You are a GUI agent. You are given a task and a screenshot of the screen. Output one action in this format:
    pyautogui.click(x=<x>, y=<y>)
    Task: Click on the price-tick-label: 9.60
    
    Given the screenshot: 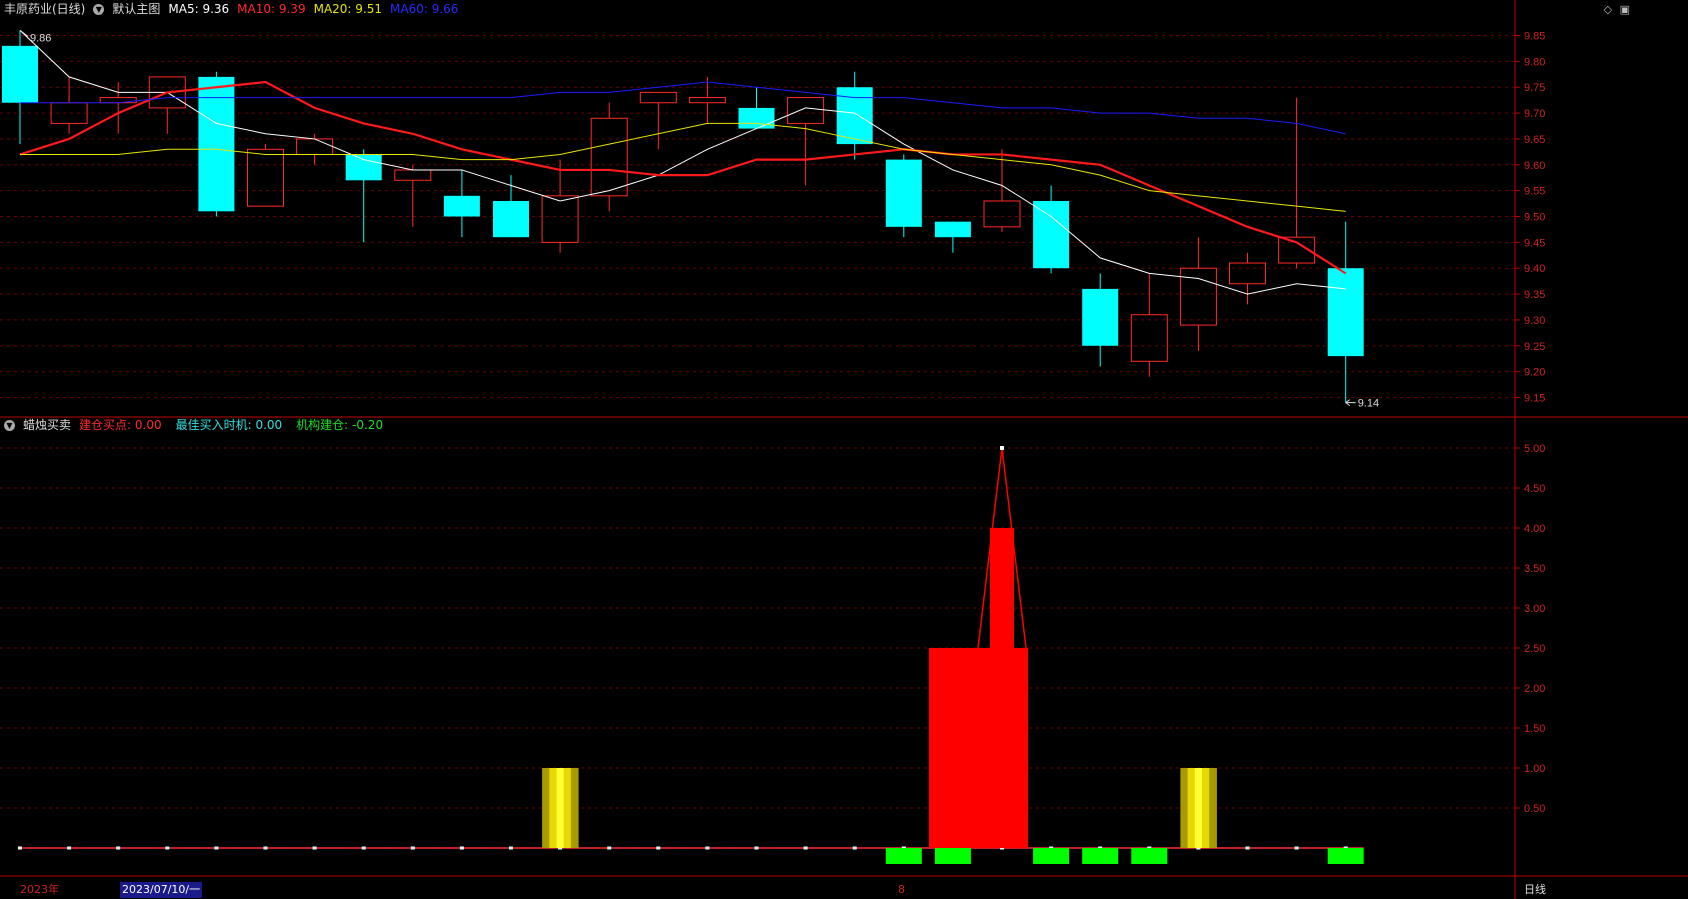 What is the action you would take?
    pyautogui.click(x=1534, y=166)
    